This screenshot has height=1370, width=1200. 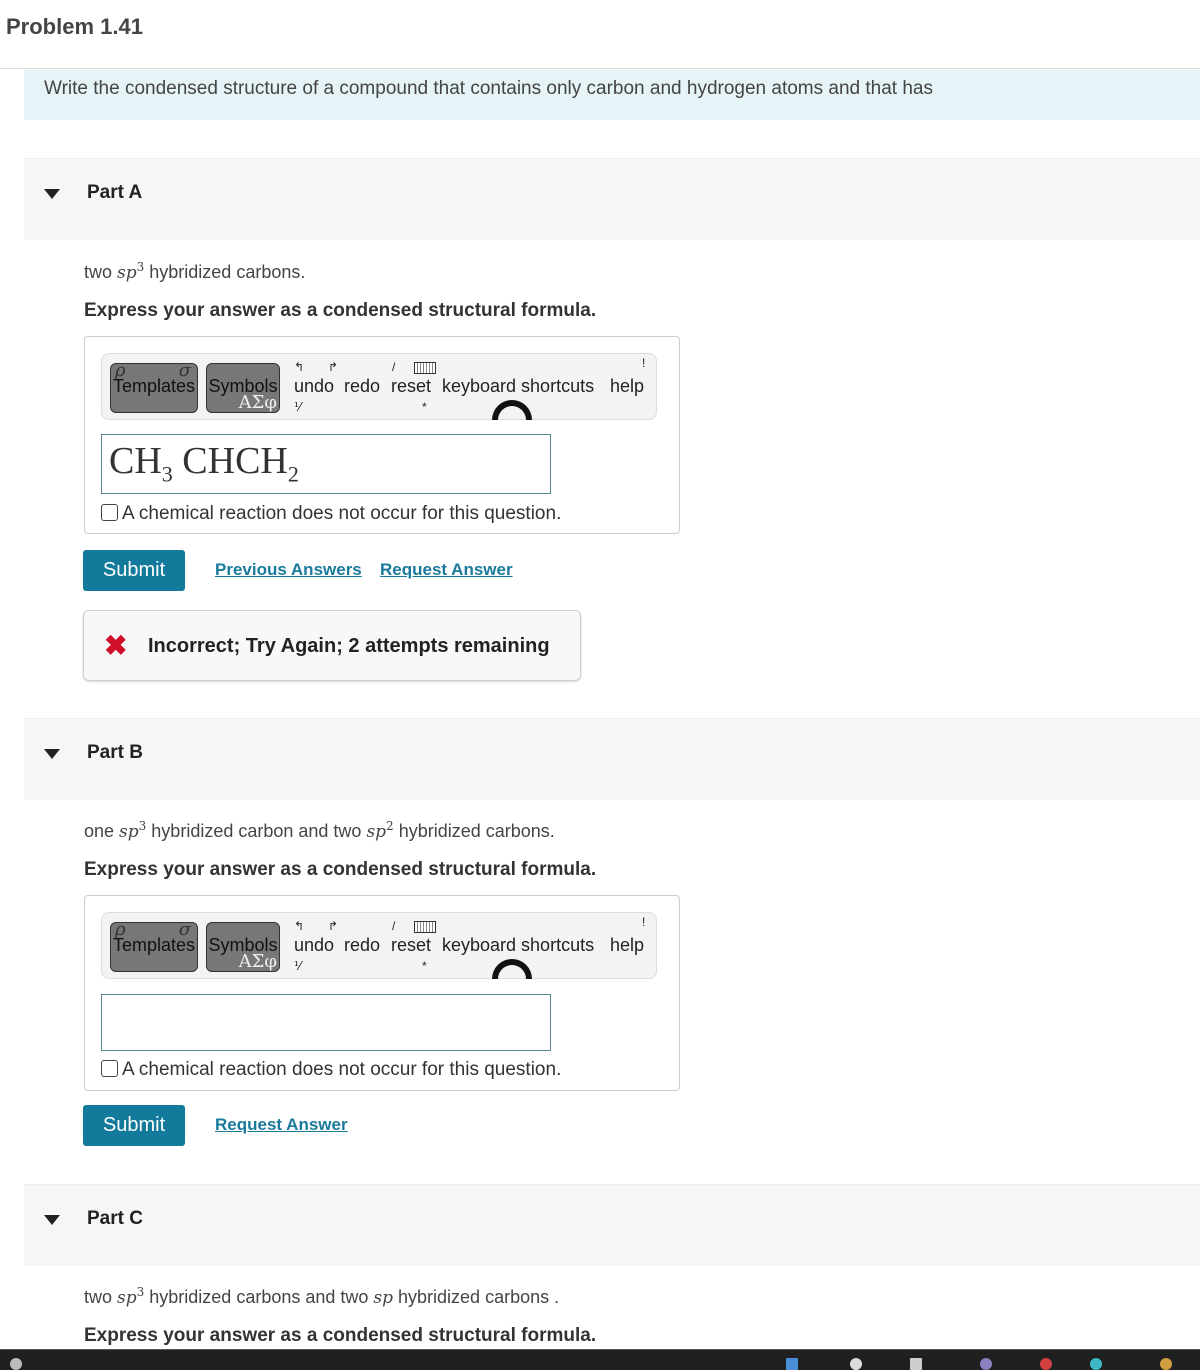 What do you see at coordinates (600, 1359) in the screenshot?
I see `taskbar` at bounding box center [600, 1359].